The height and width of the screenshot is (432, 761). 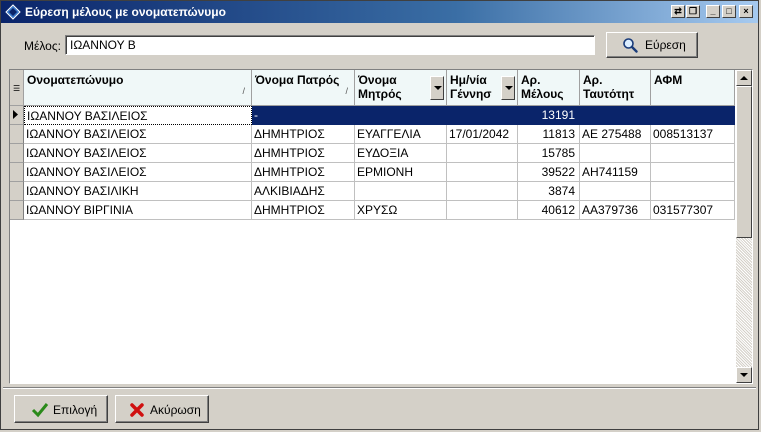 I want to click on column-header-mother: Όνομα Μητρός, so click(x=401, y=88).